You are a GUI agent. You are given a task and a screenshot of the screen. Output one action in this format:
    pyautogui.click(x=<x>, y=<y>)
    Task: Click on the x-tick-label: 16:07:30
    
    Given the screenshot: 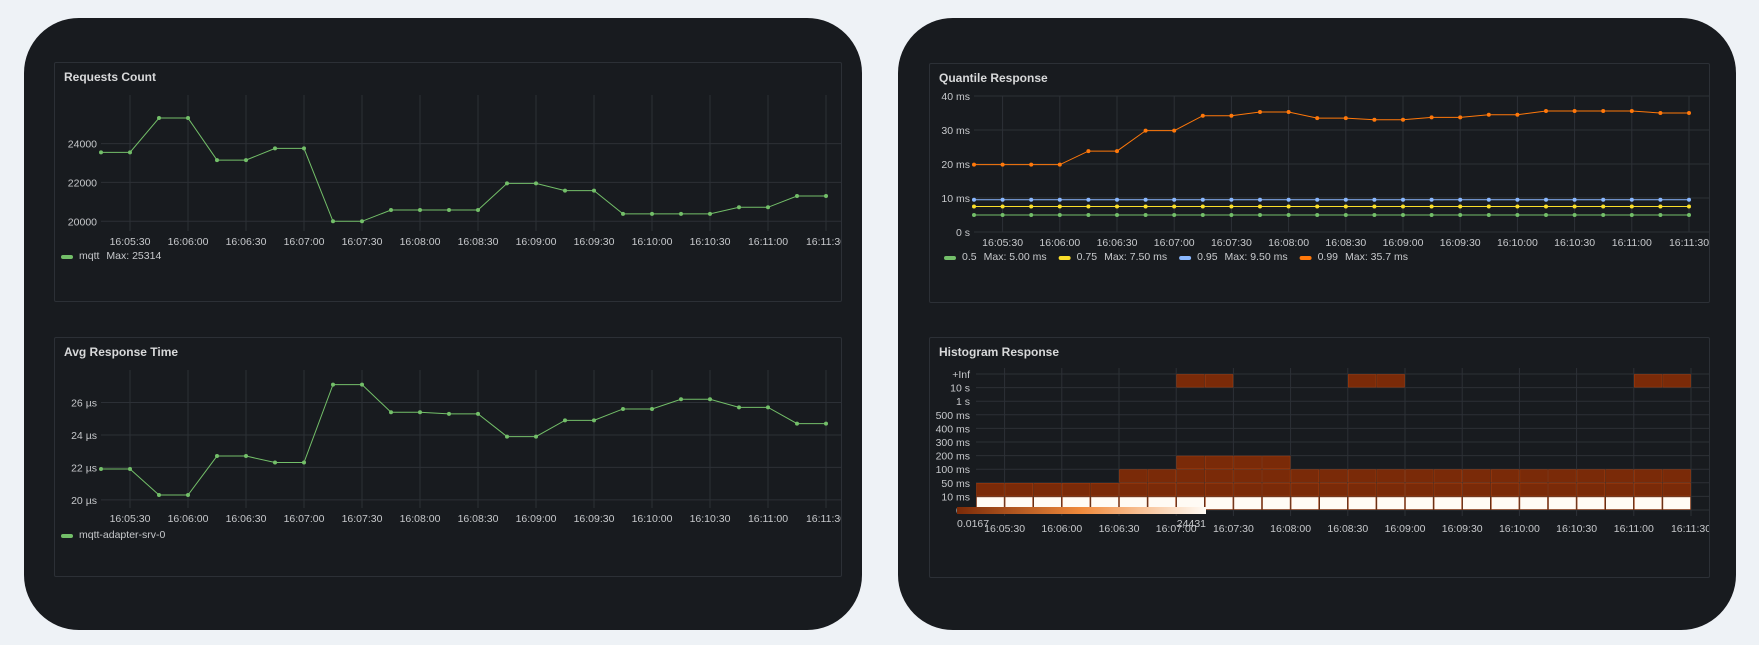 What is the action you would take?
    pyautogui.click(x=362, y=242)
    